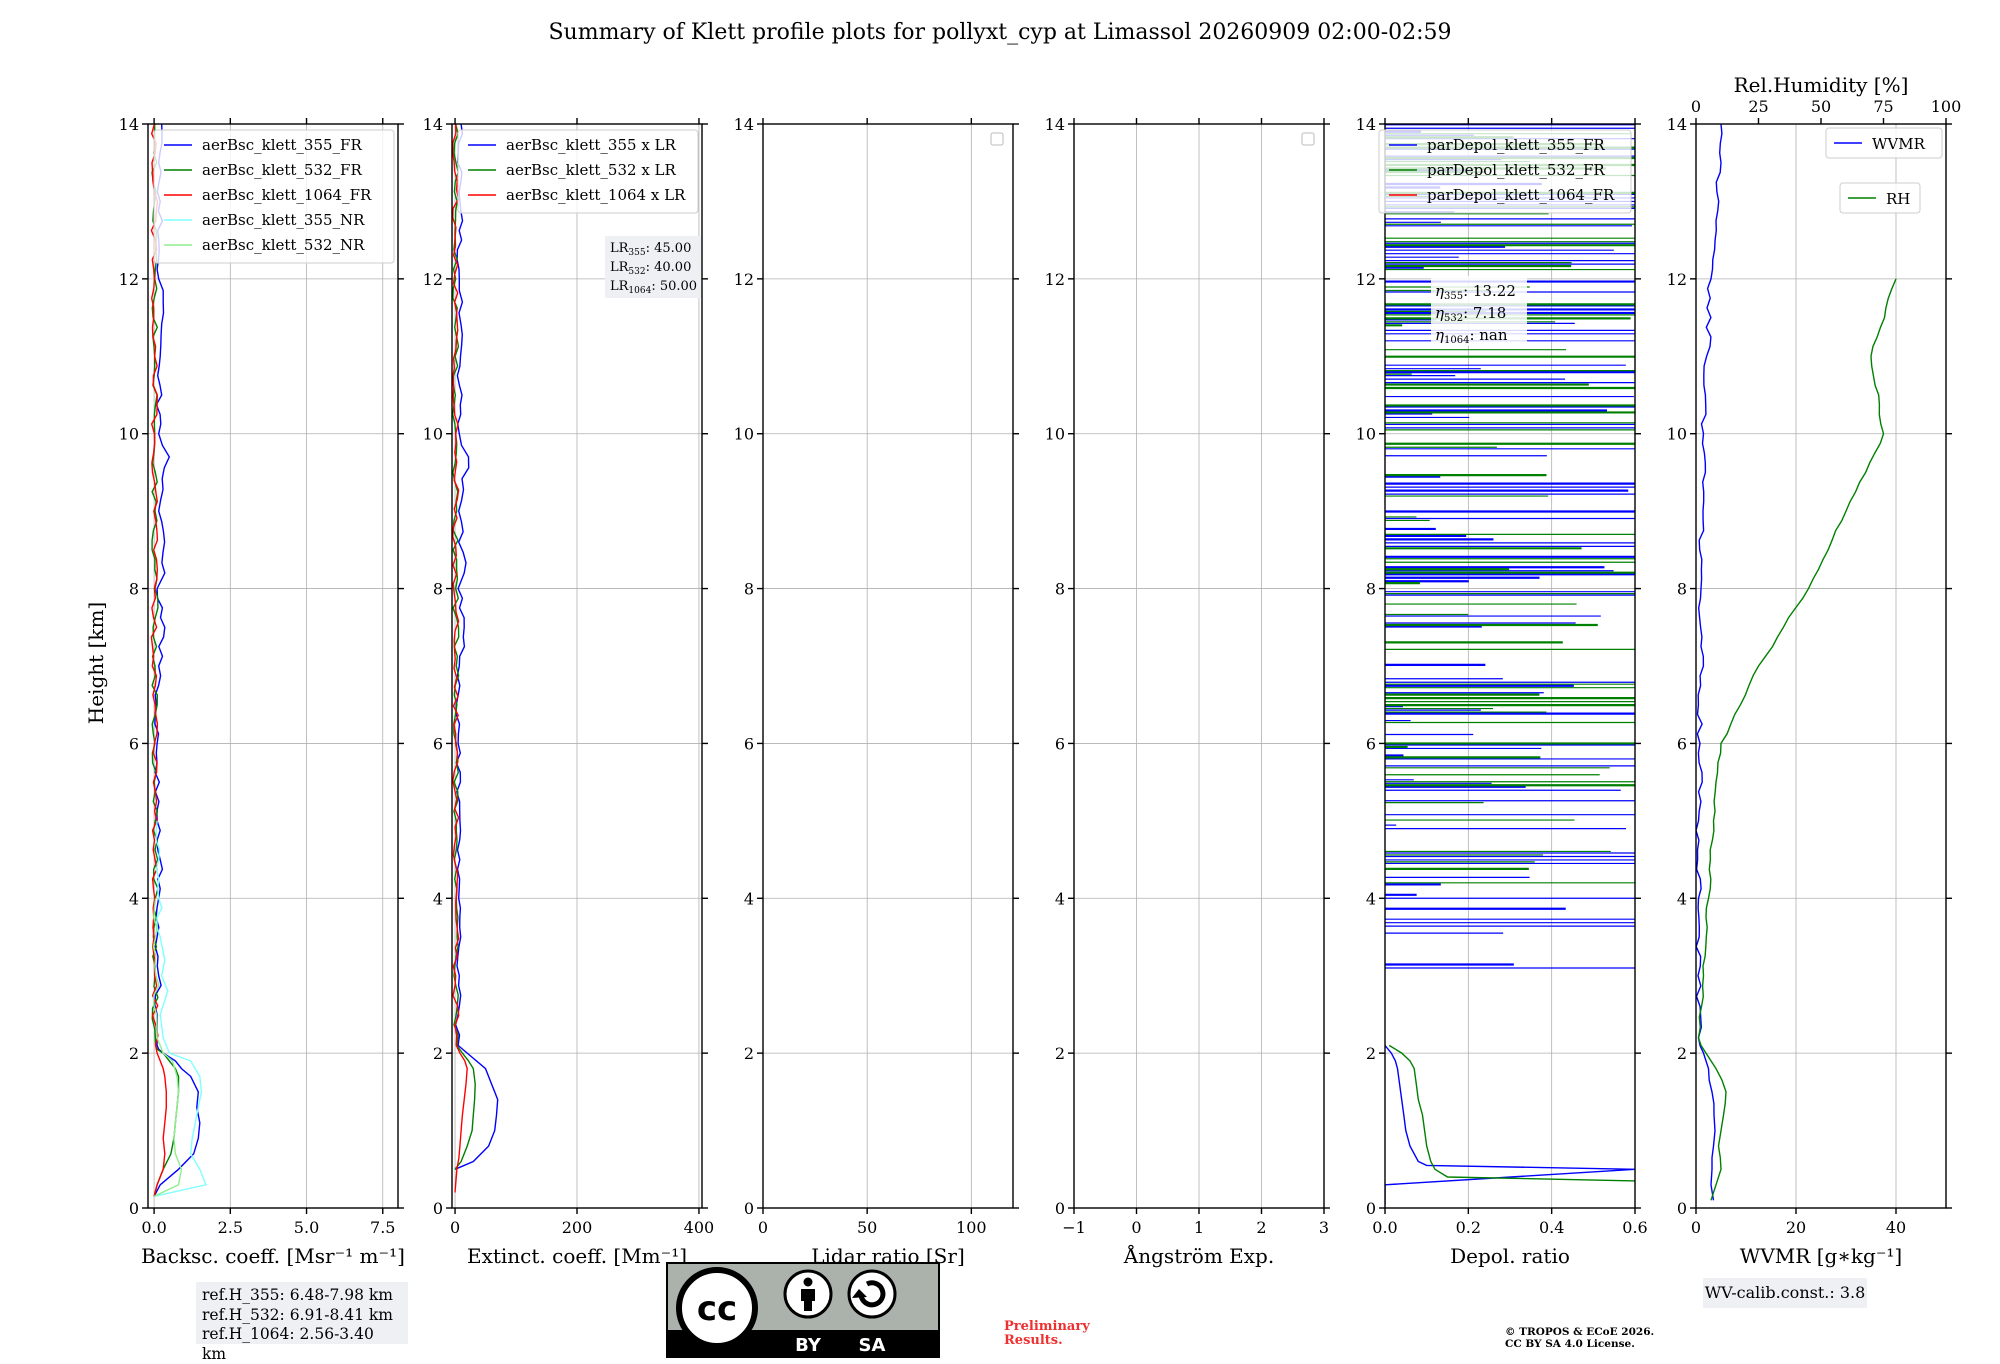 This screenshot has height=1364, width=2000. I want to click on ref-height-355: ref.H_355: 6.48-7.98 km, so click(297, 1295).